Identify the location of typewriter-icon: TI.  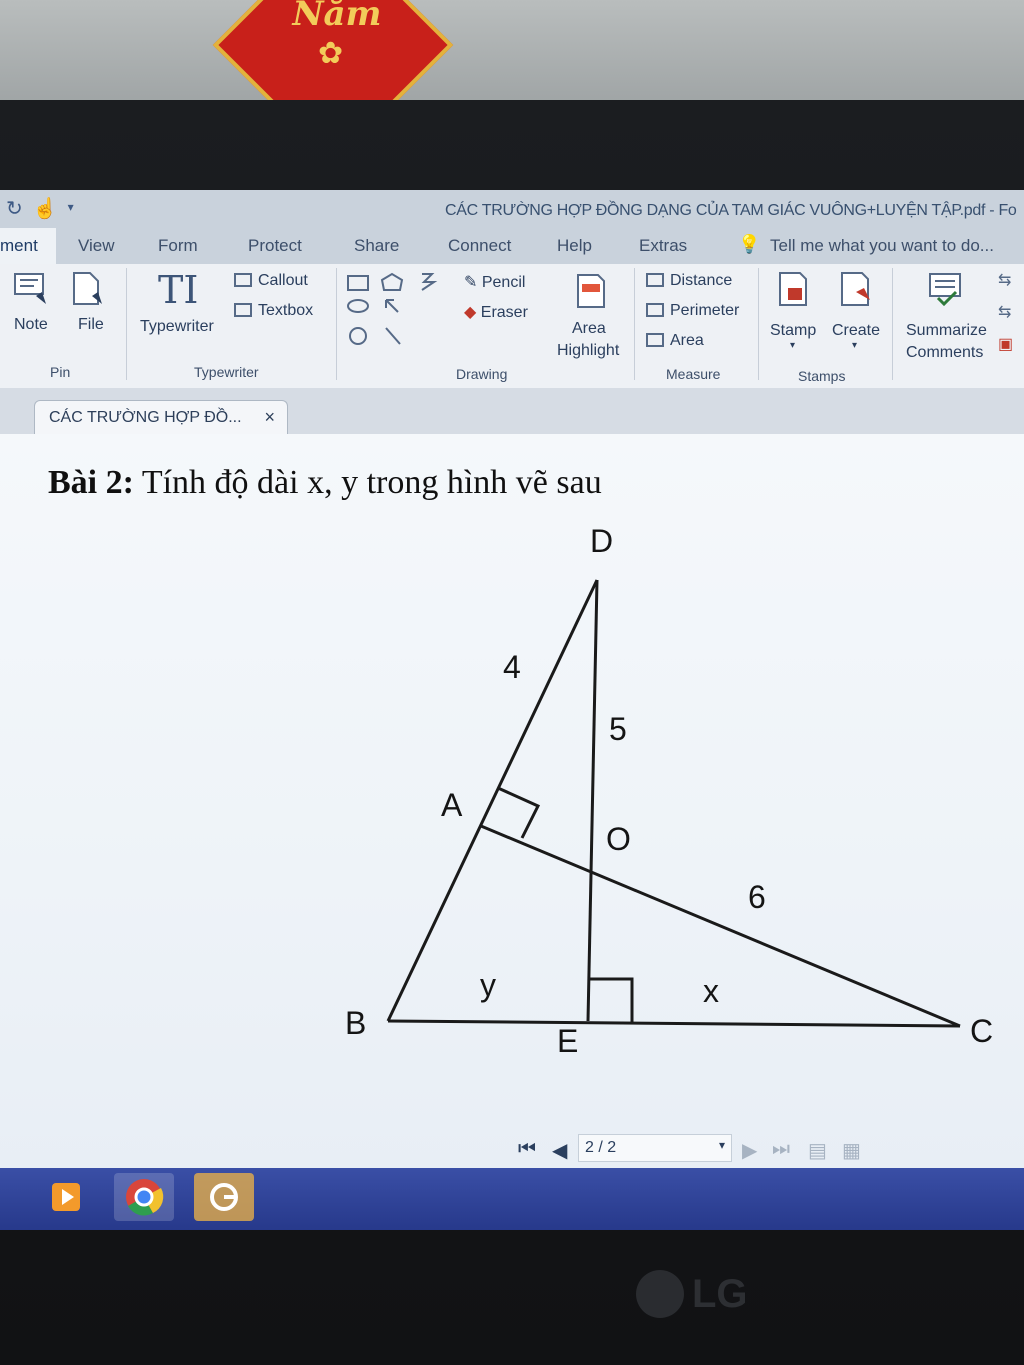
(178, 290).